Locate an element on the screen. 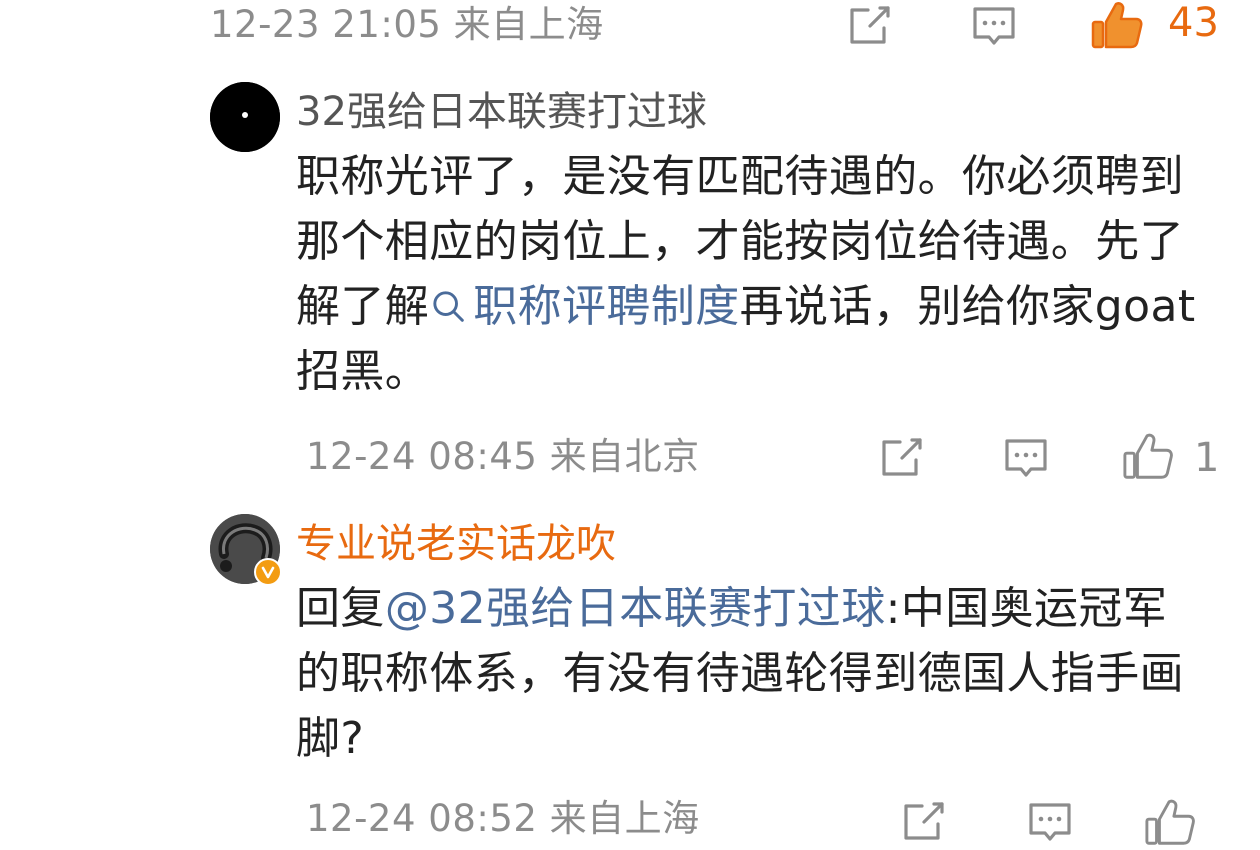 This screenshot has width=1260, height=850. reply-meta: 12-24 08:45 来自北京 is located at coordinates (503, 456).